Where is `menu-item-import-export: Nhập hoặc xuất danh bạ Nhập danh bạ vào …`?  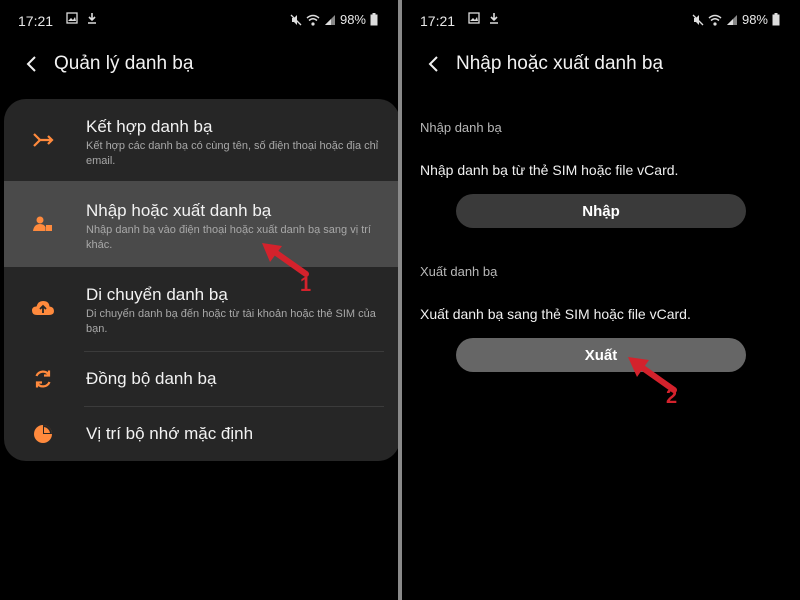
menu-item-import-export: Nhập hoặc xuất danh bạ Nhập danh bạ vào … is located at coordinates (201, 224).